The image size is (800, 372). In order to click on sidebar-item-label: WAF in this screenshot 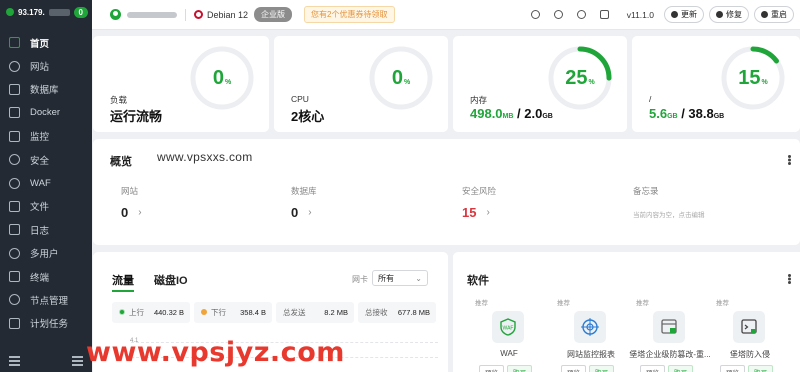, I will do `click(40, 183)`.